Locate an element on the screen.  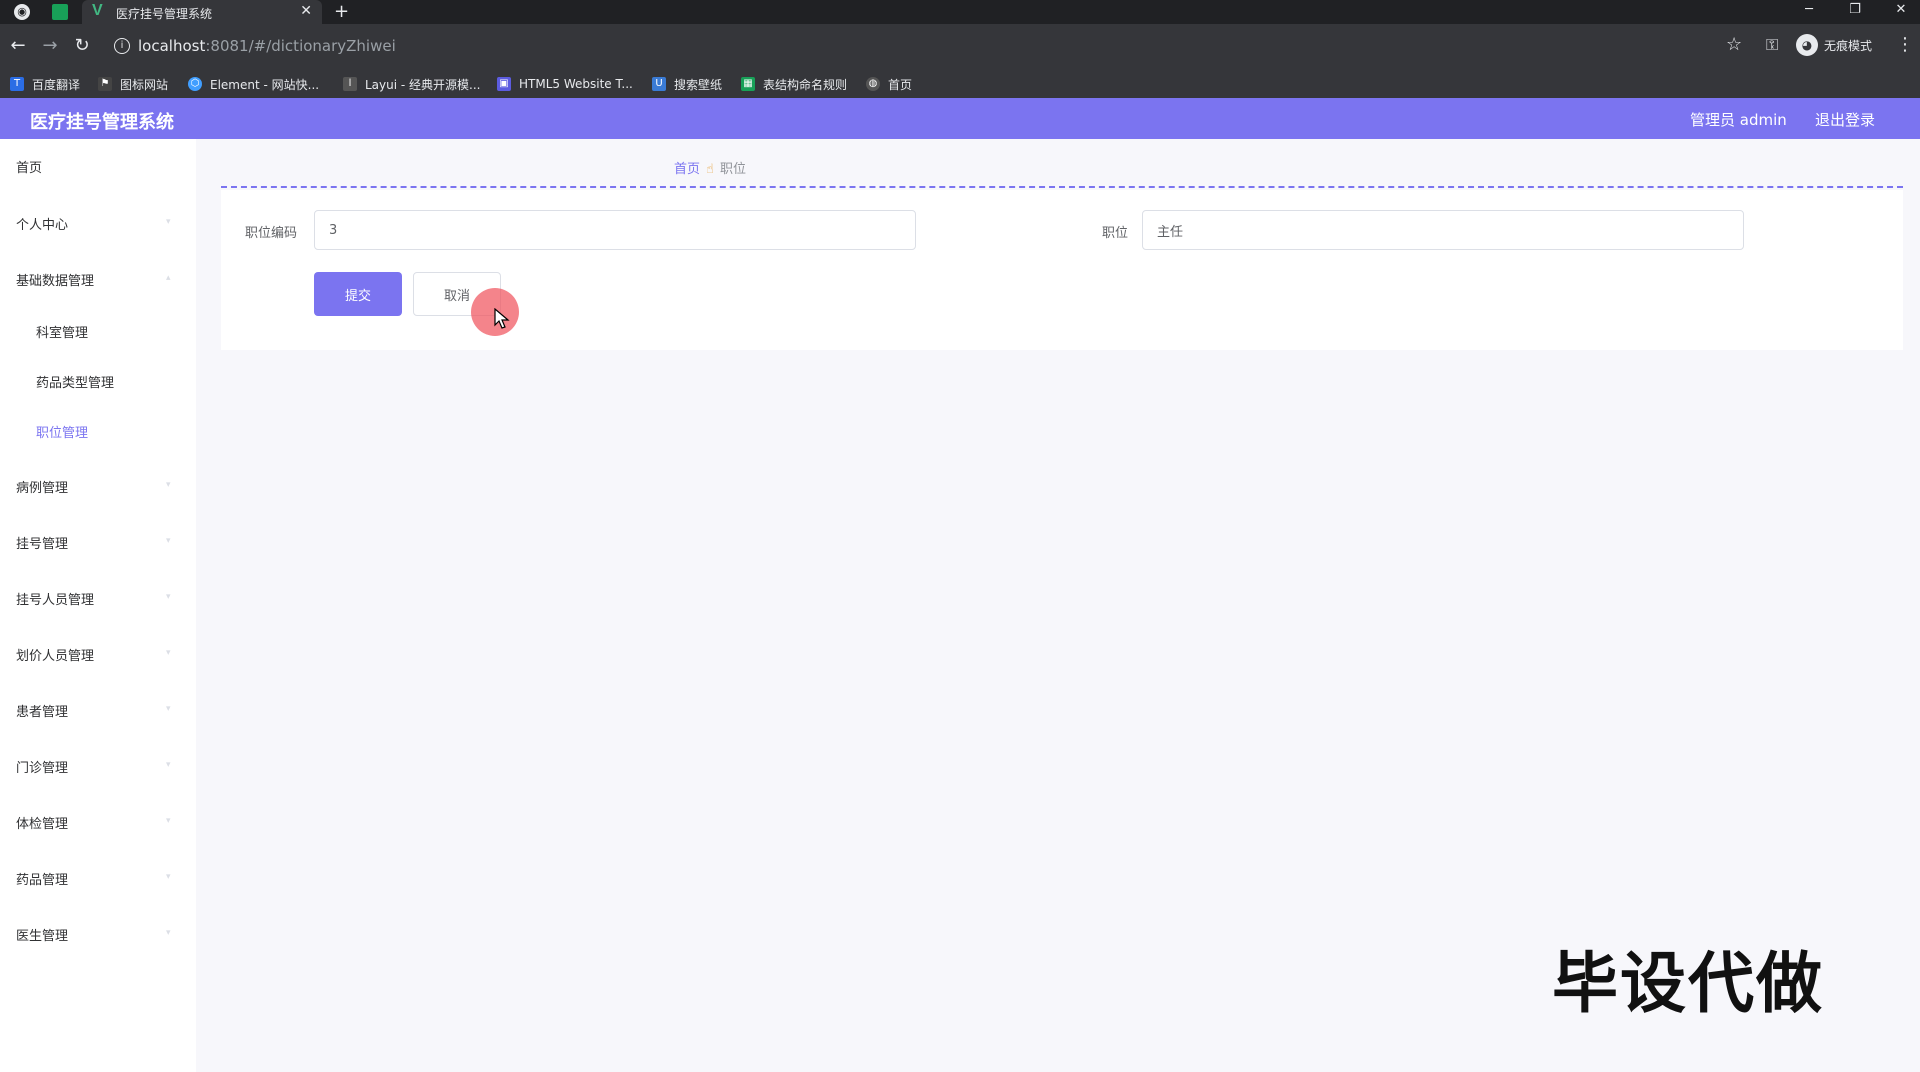
reload-icon: ↻ is located at coordinates (82, 45).